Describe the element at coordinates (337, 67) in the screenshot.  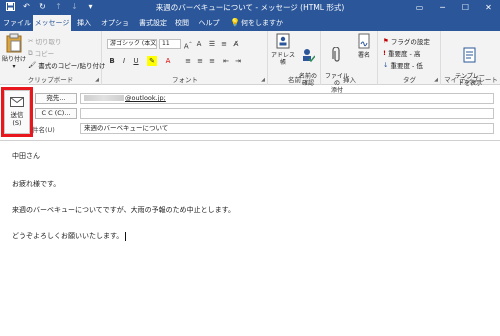
I see `attach-file-button: ファイルの 添付` at that location.